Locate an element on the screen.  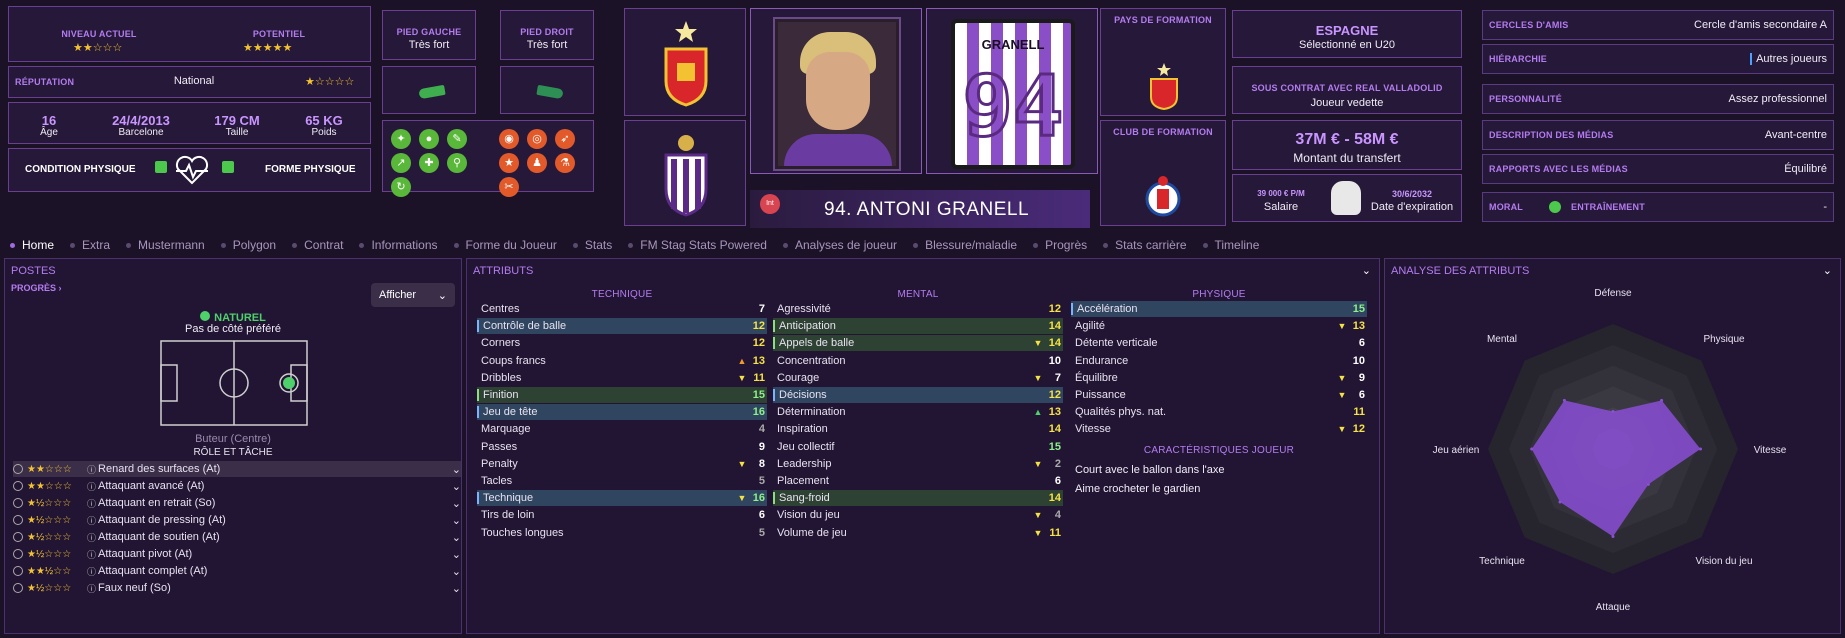
tab-stats: Stats is located at coordinates (592, 245).